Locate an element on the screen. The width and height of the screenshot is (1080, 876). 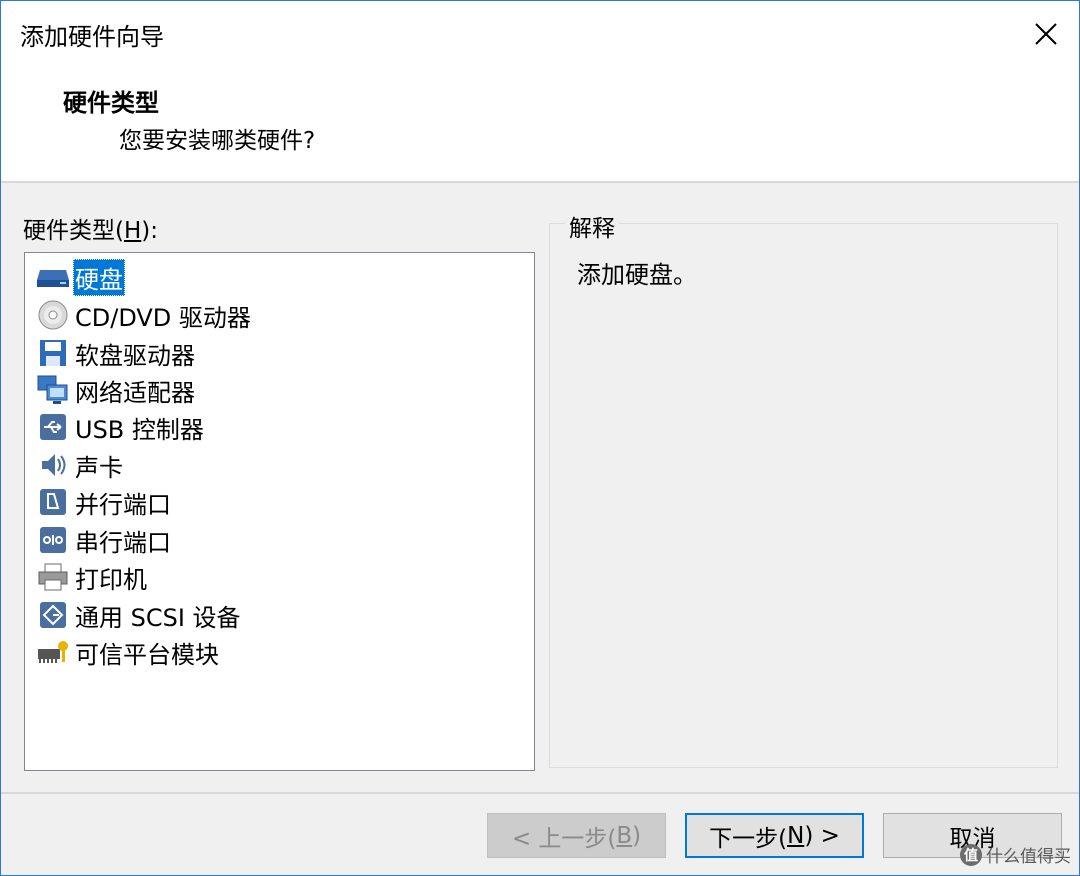
cd-dvd-icon is located at coordinates (53, 315).